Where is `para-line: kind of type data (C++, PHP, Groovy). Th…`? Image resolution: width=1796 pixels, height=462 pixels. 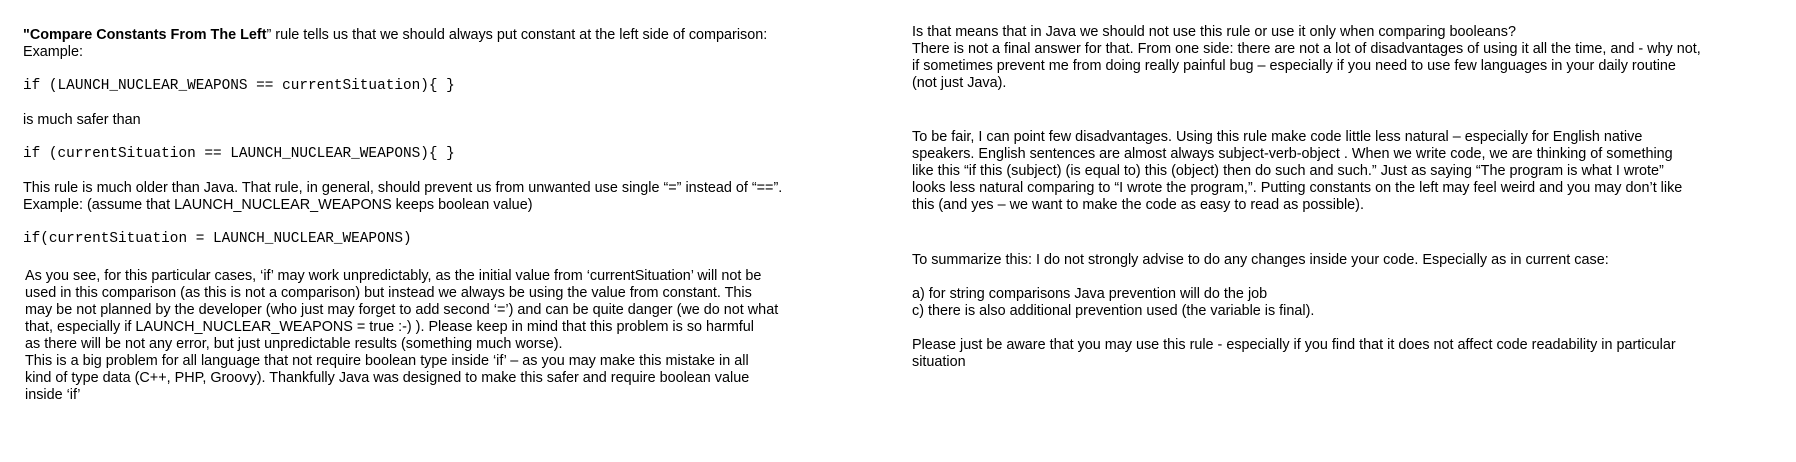
para-line: kind of type data (C++, PHP, Groovy). Th… is located at coordinates (387, 378).